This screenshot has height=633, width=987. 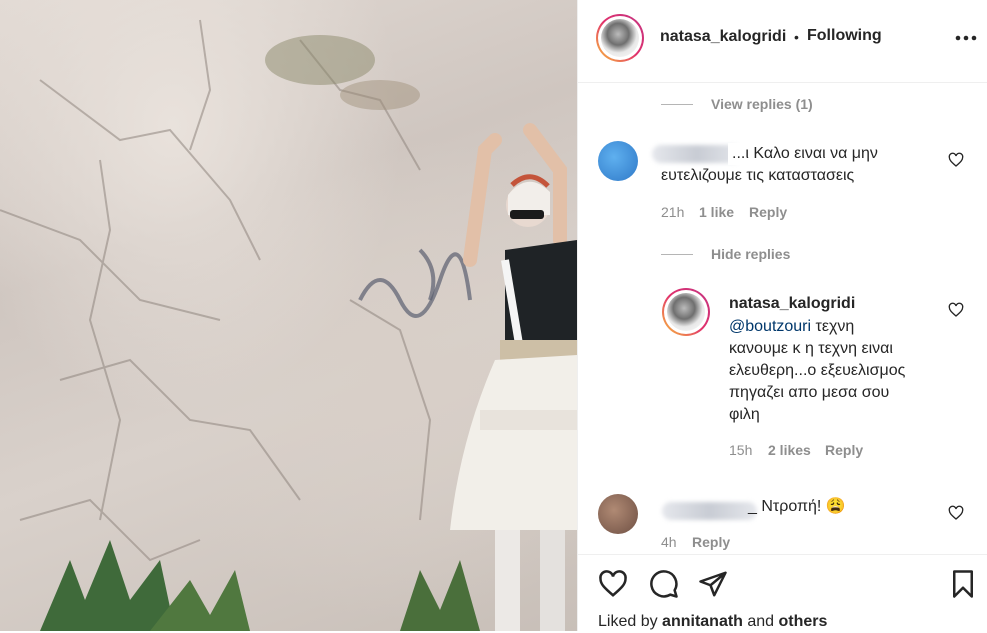 What do you see at coordinates (709, 511) in the screenshot?
I see `comment-2-username-blurred` at bounding box center [709, 511].